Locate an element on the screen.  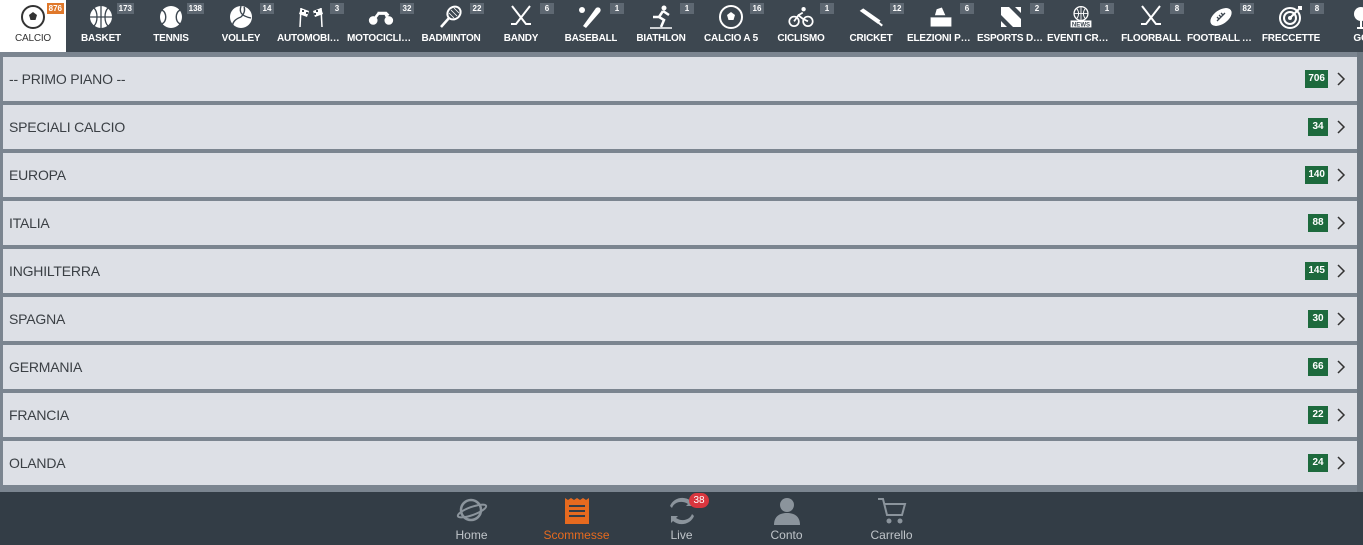
sport-tab-calcio-a-5: CALCIO A 5 16 is located at coordinates (731, 26).